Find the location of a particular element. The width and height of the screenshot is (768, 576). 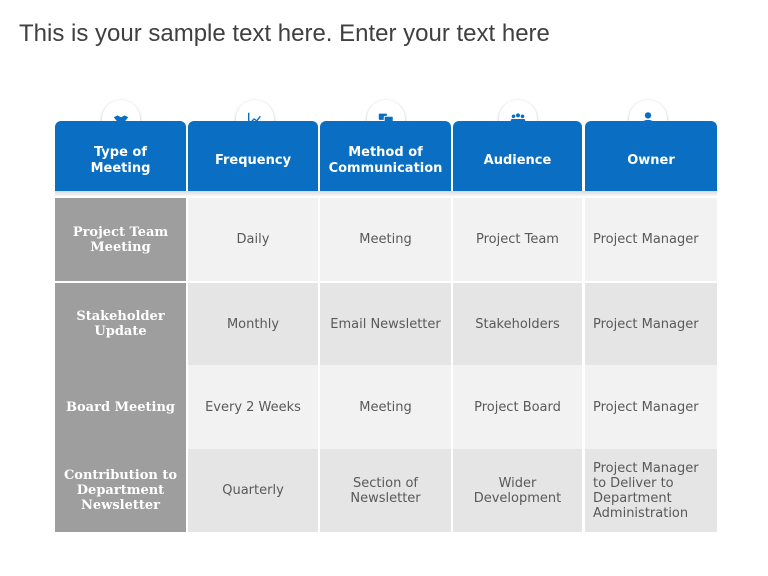

cell-method: Email Newsletter is located at coordinates (385, 324).